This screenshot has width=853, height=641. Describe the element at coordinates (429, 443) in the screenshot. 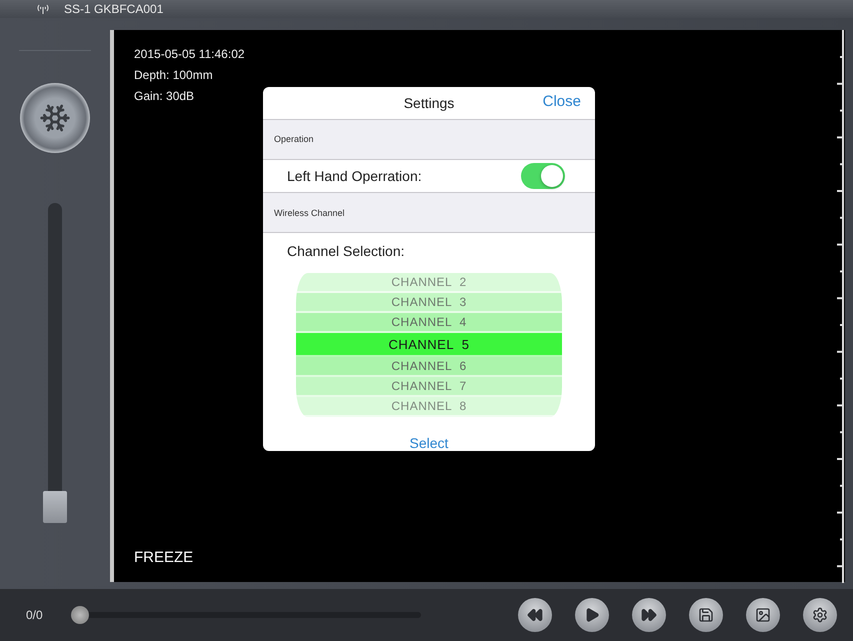

I see `select-button: Select` at that location.